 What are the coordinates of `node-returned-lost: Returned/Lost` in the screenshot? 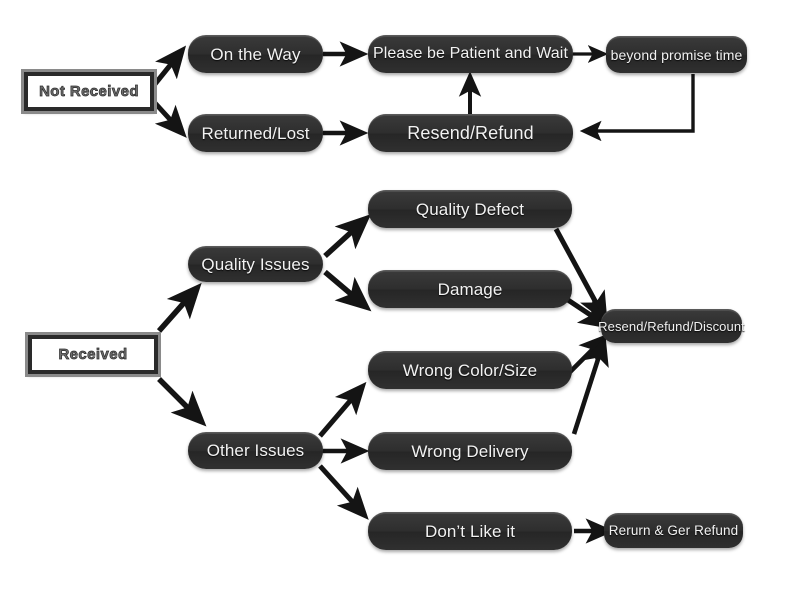 It's located at (255, 133).